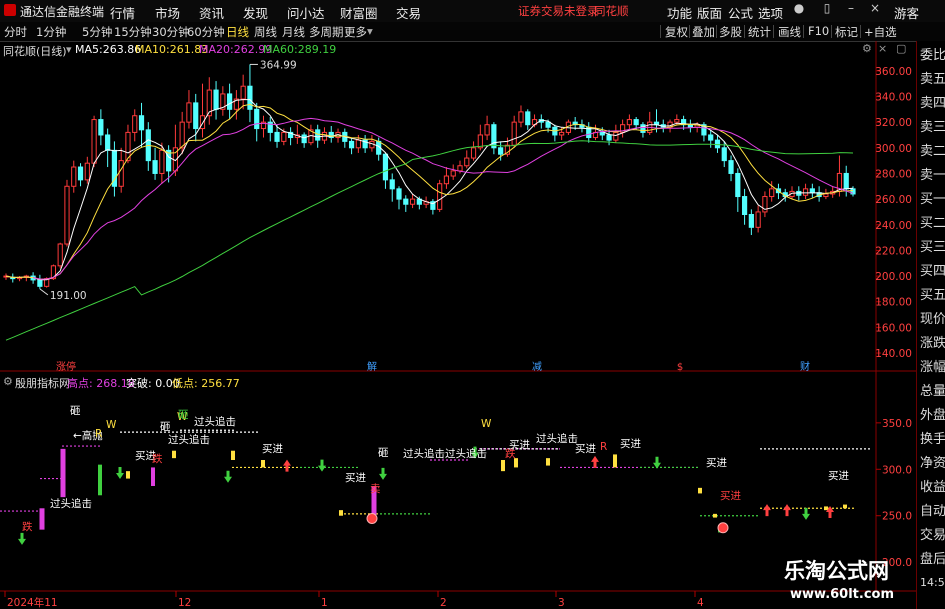 The width and height of the screenshot is (945, 609). Describe the element at coordinates (842, 594) in the screenshot. I see `watermark-url: www.60lt.com` at that location.